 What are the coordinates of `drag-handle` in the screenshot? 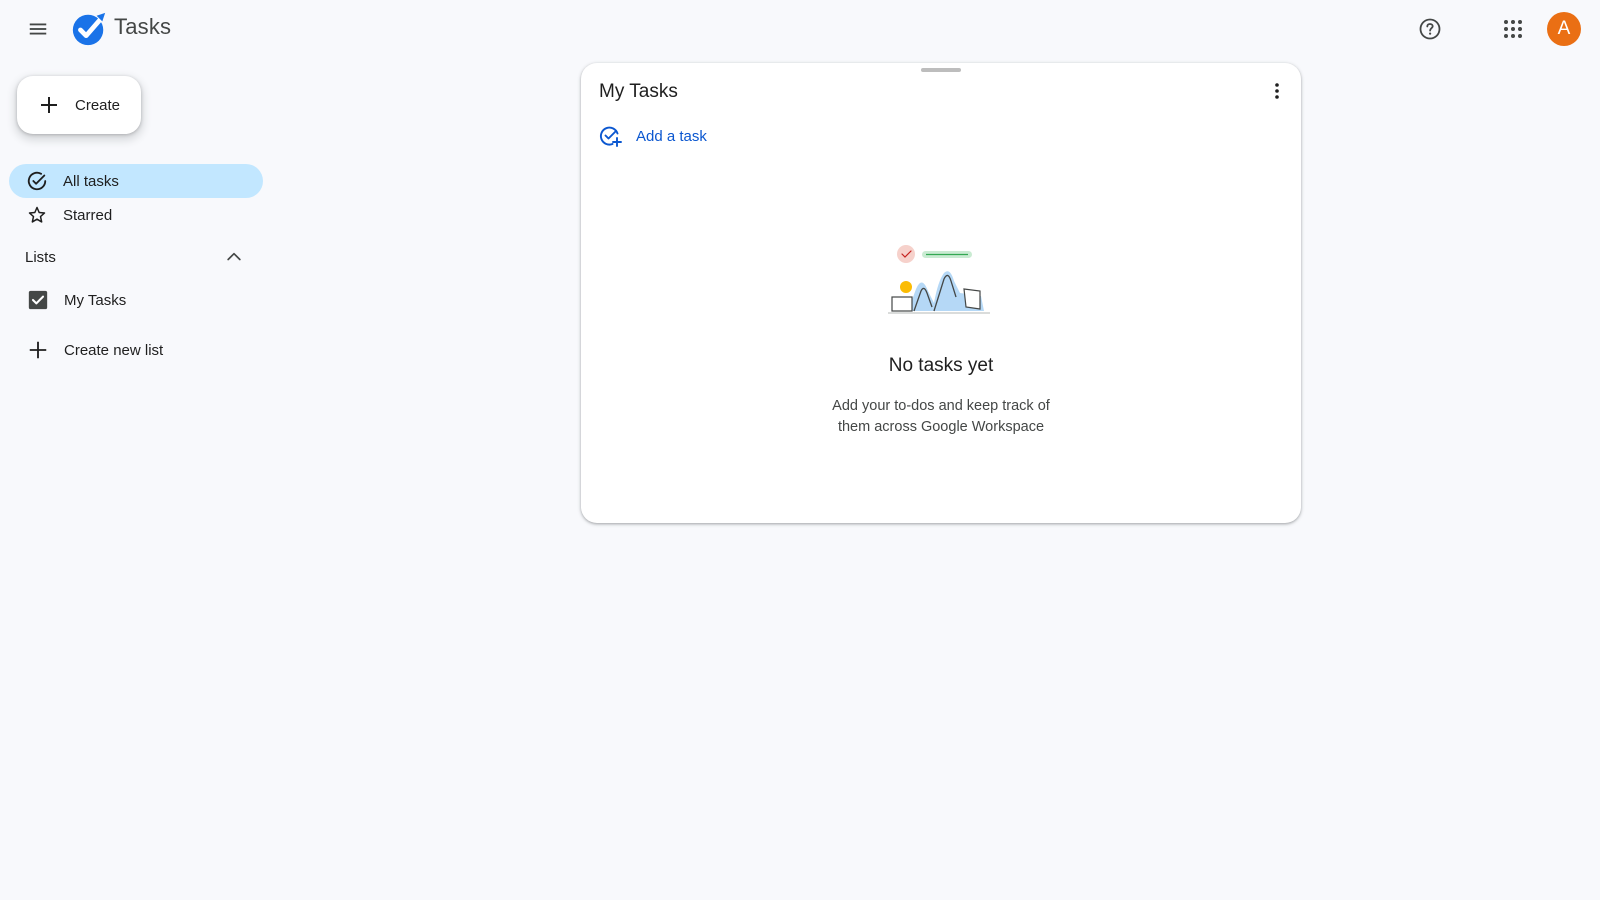 It's located at (941, 70).